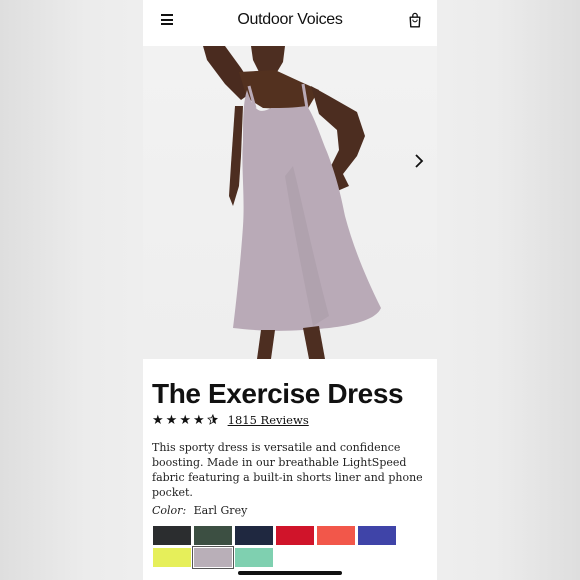 The height and width of the screenshot is (580, 580). I want to click on top-nav: Outdoor Voices, so click(290, 23).